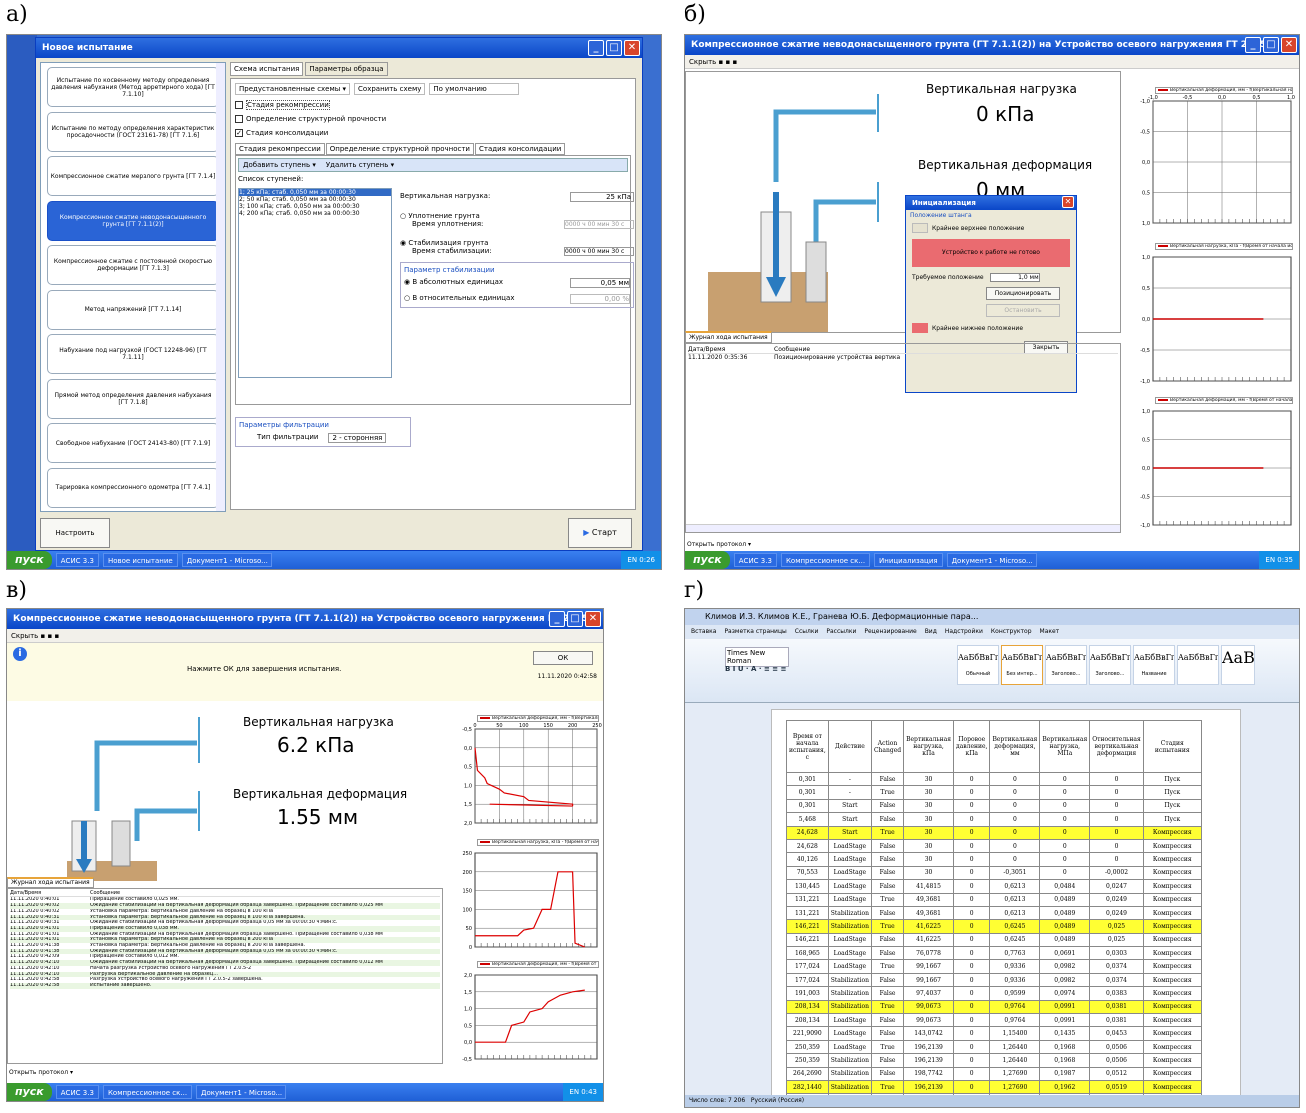 This screenshot has height=1113, width=1306. I want to click on ribbon-tab: Конструктор, so click(1011, 632).